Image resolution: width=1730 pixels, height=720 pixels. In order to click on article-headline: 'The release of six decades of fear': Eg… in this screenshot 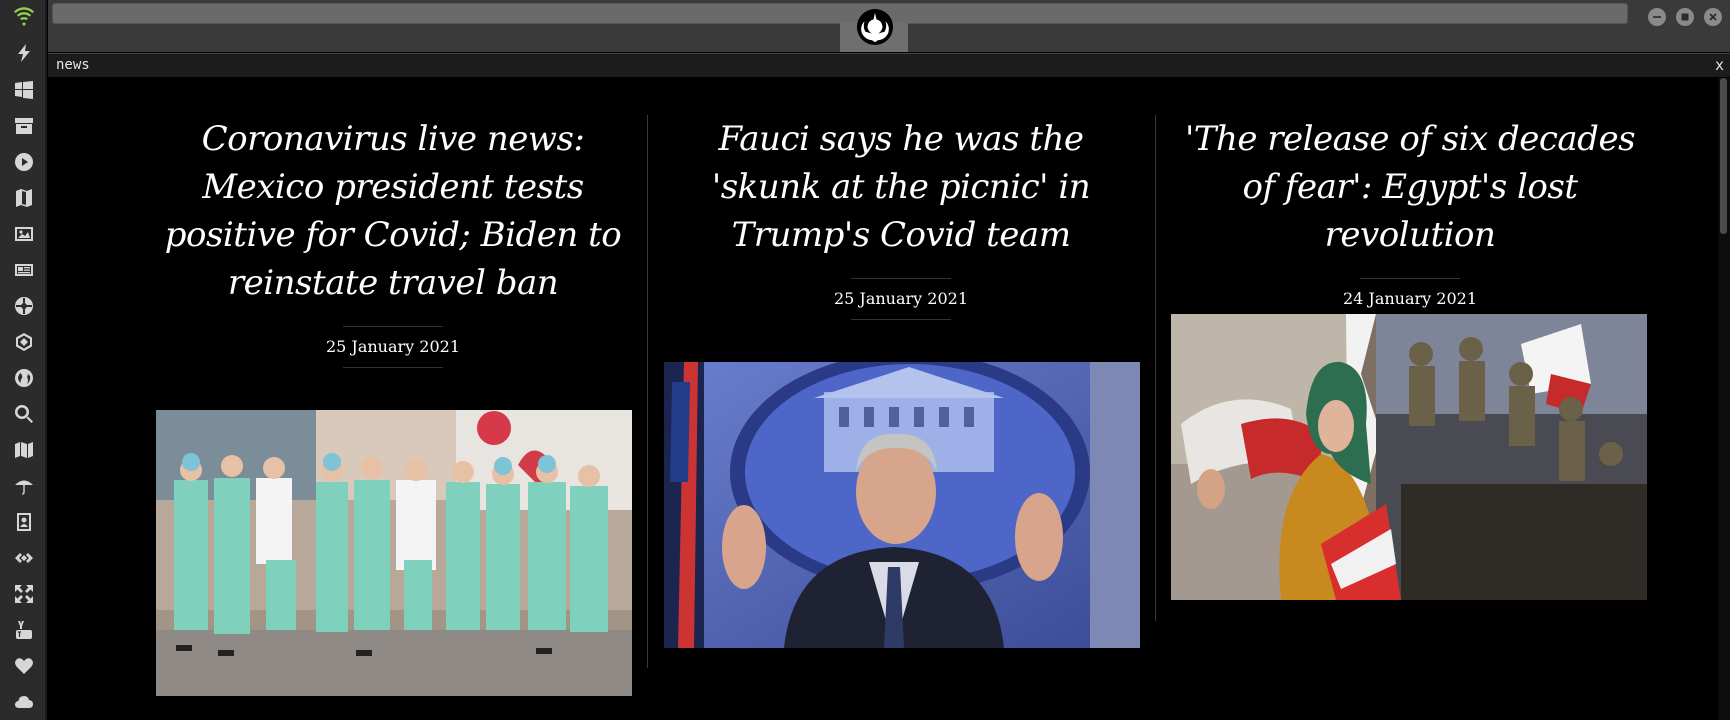, I will do `click(1410, 187)`.